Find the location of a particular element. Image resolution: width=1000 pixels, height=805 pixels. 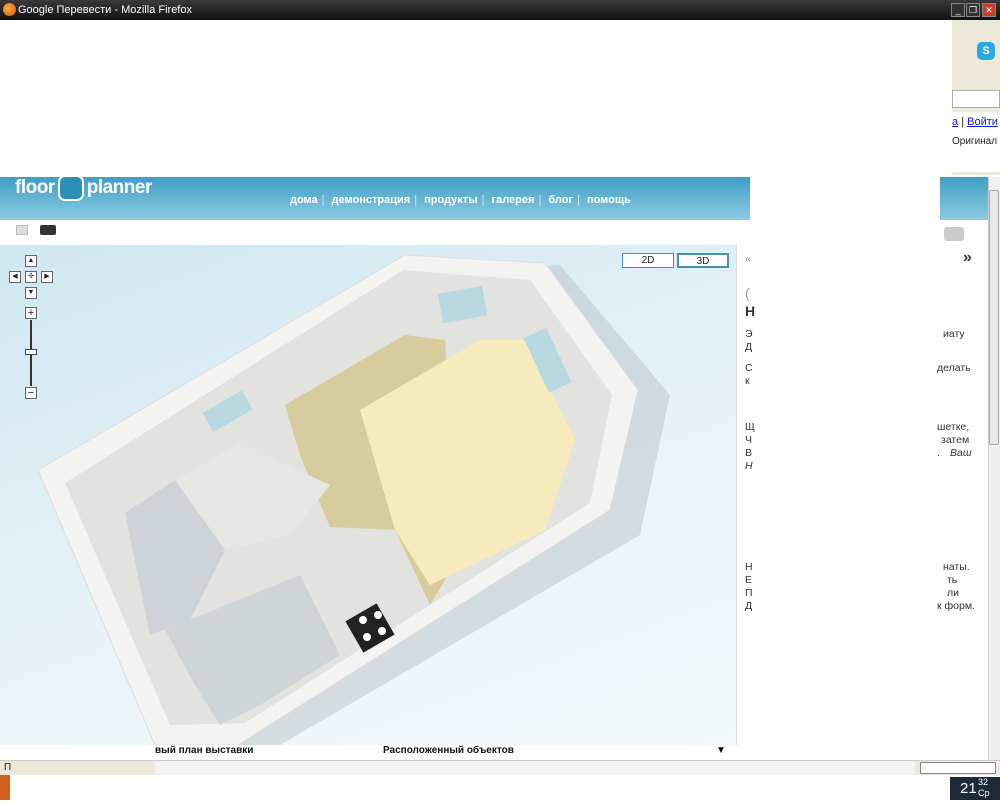

register-link: а is located at coordinates (955, 122).